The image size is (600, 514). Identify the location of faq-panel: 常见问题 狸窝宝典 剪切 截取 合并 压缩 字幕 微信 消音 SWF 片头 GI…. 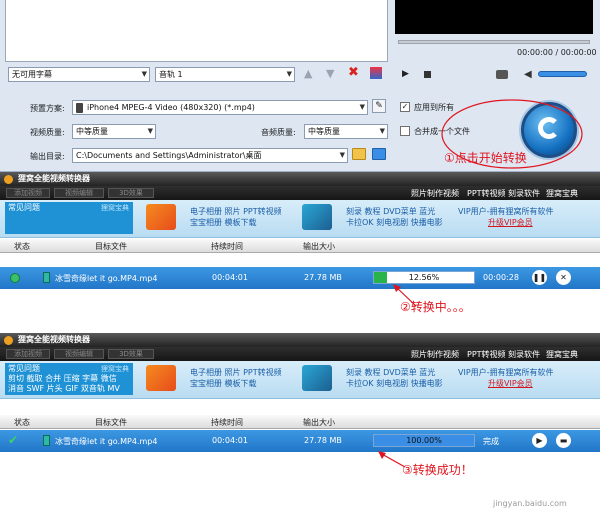
(69, 379).